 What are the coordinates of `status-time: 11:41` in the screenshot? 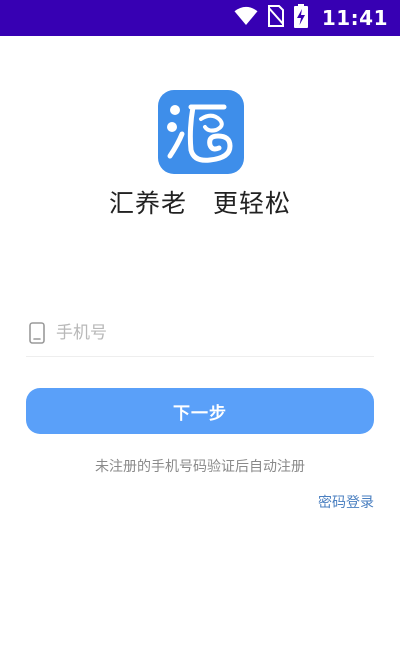 It's located at (354, 18).